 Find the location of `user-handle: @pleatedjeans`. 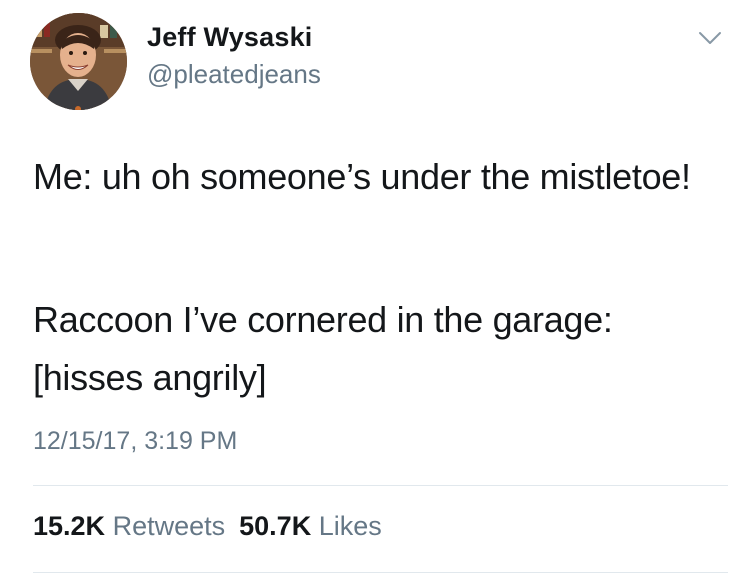

user-handle: @pleatedjeans is located at coordinates (234, 74).